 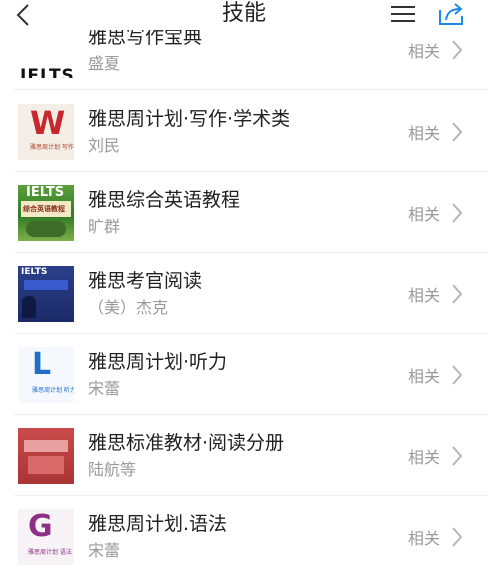 I want to click on book-title: 雅思周计划·写作·学术类, so click(x=189, y=119).